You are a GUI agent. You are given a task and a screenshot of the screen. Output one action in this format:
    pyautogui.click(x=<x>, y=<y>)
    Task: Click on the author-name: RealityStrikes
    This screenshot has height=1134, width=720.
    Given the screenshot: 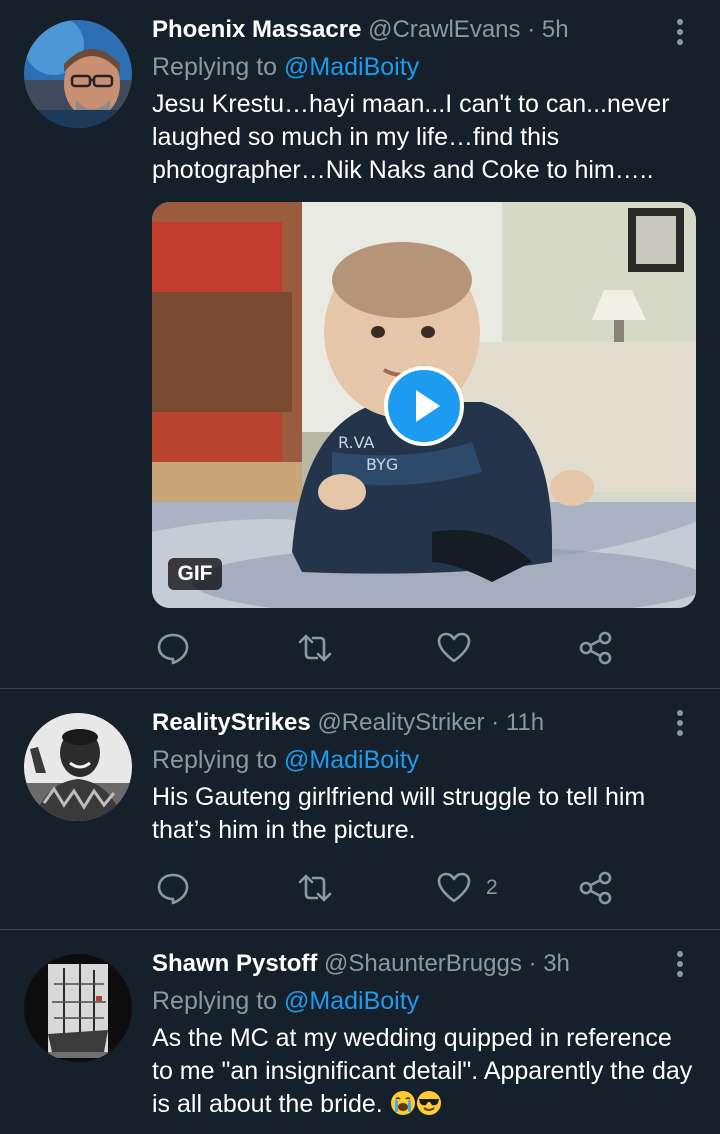 What is the action you would take?
    pyautogui.click(x=231, y=722)
    